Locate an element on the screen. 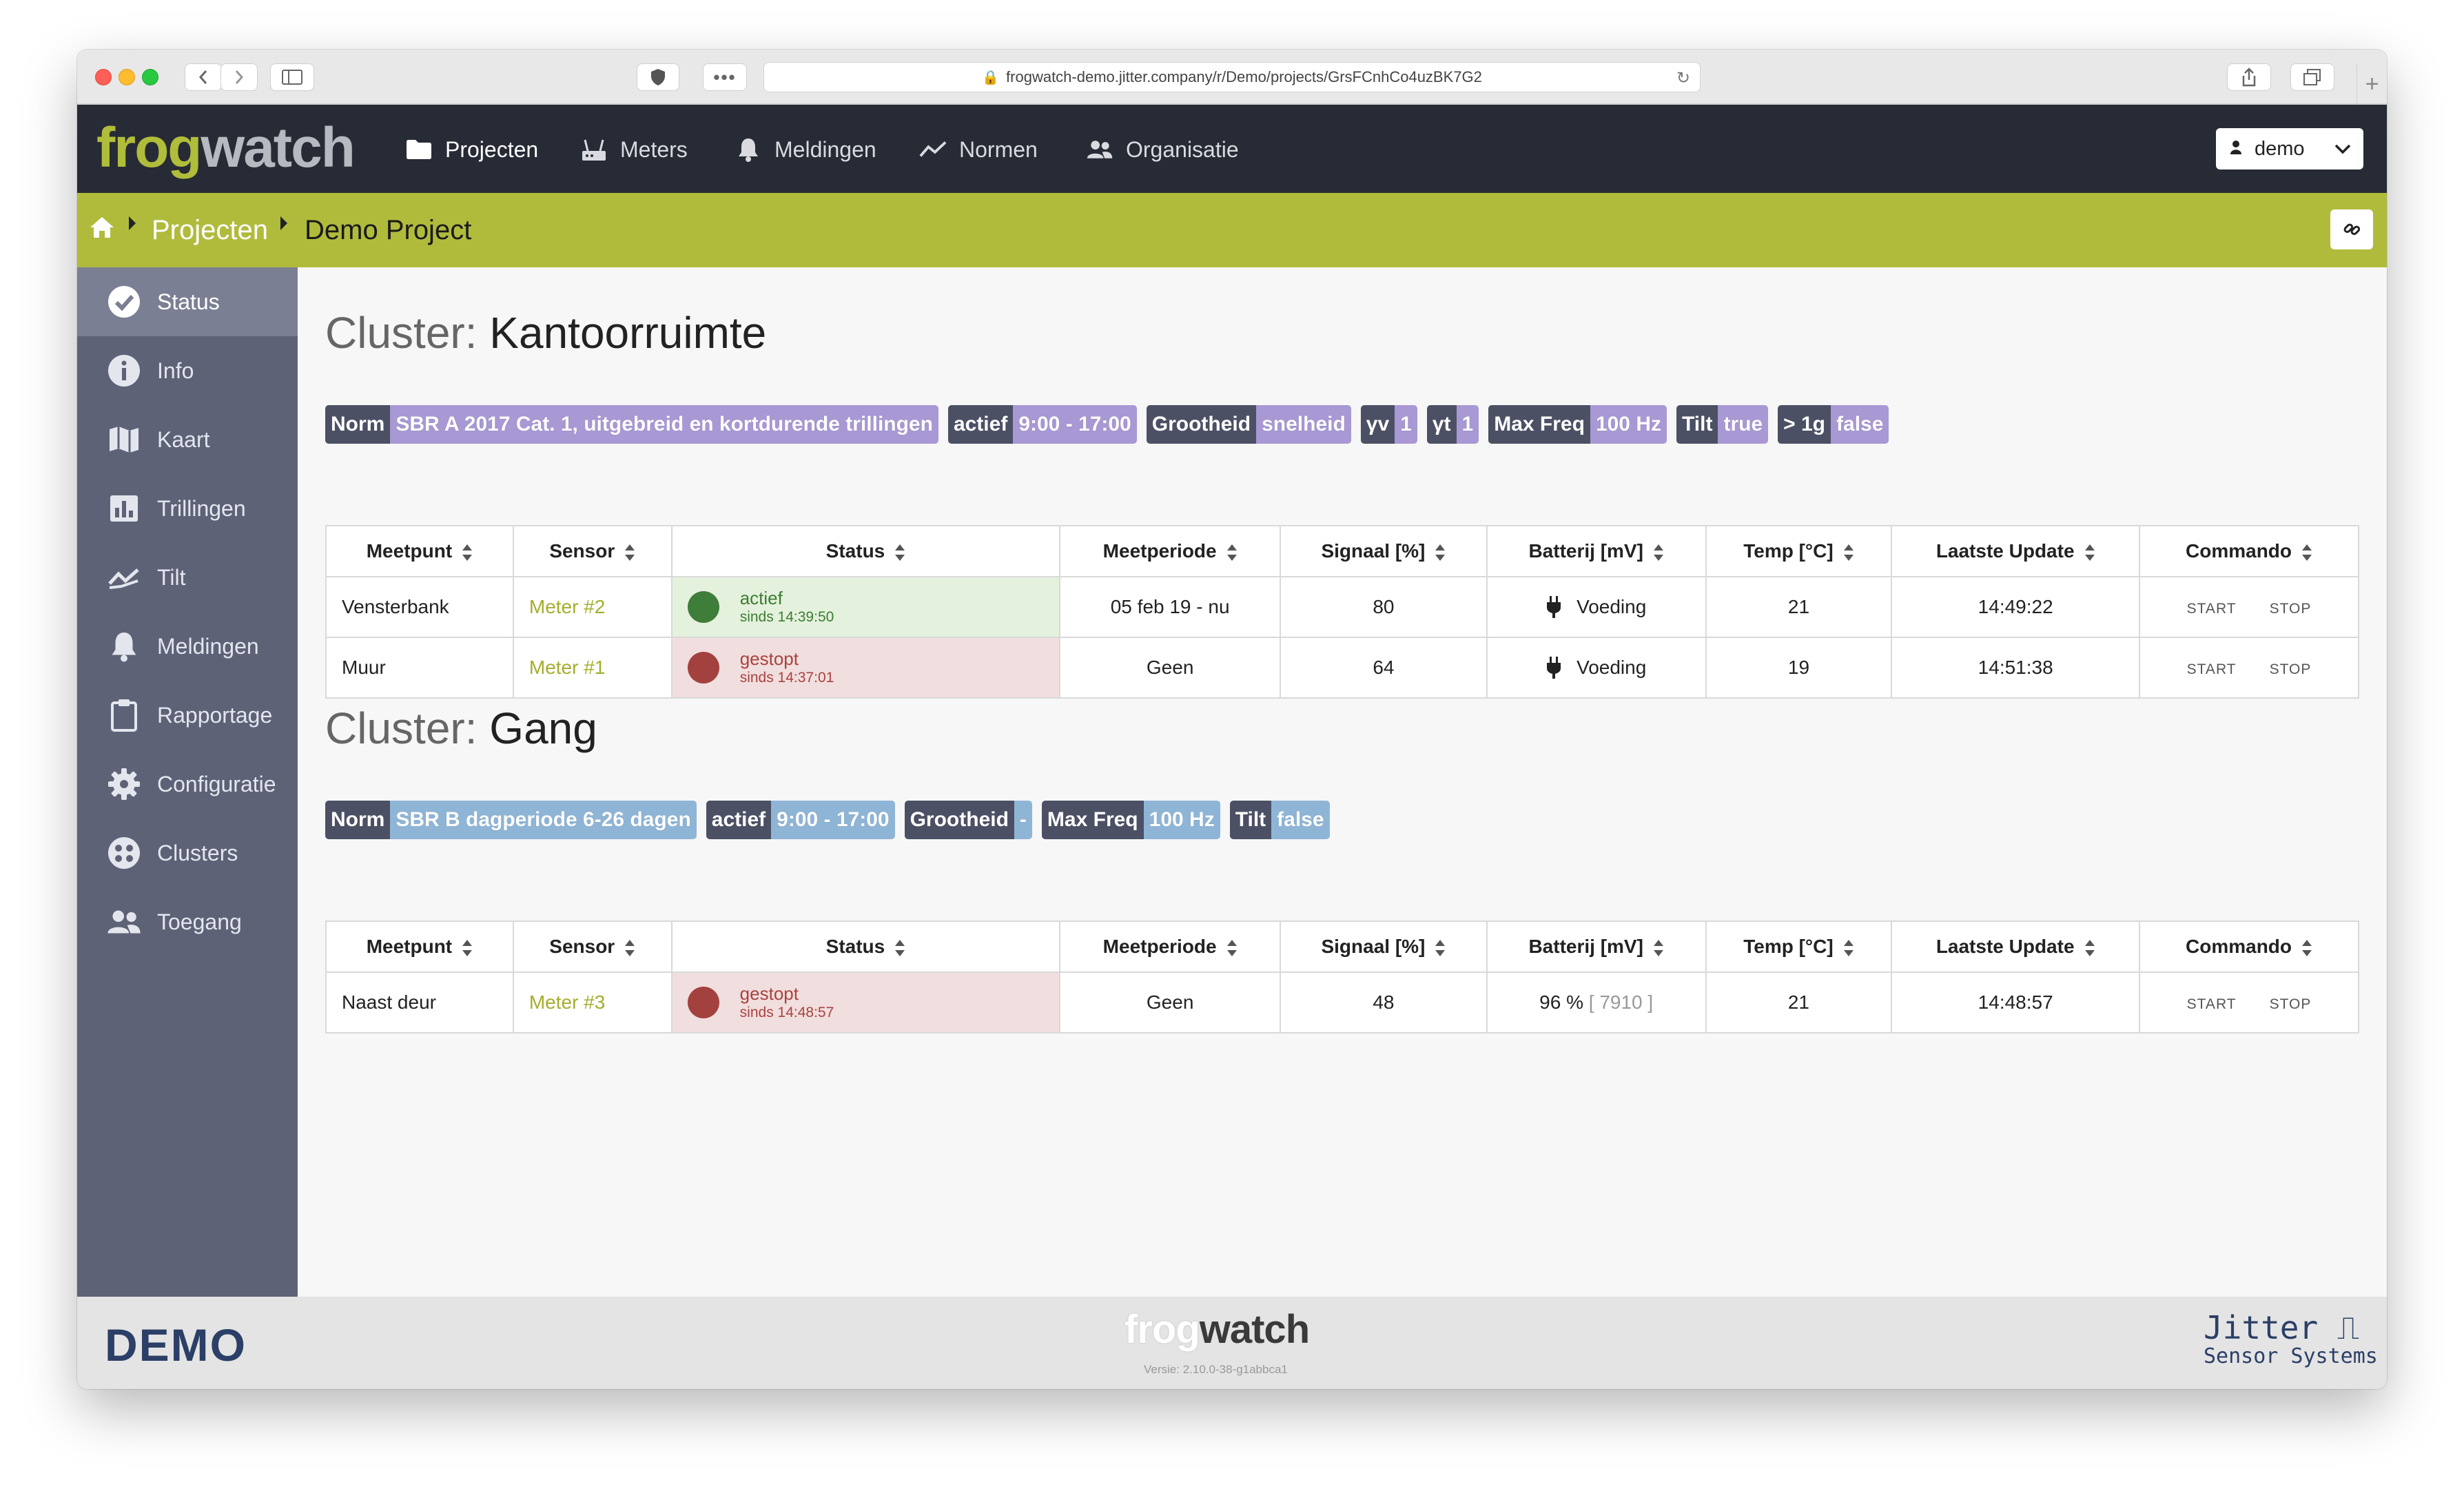  sidebar-item-meldingen: Meldingen is located at coordinates (187, 646).